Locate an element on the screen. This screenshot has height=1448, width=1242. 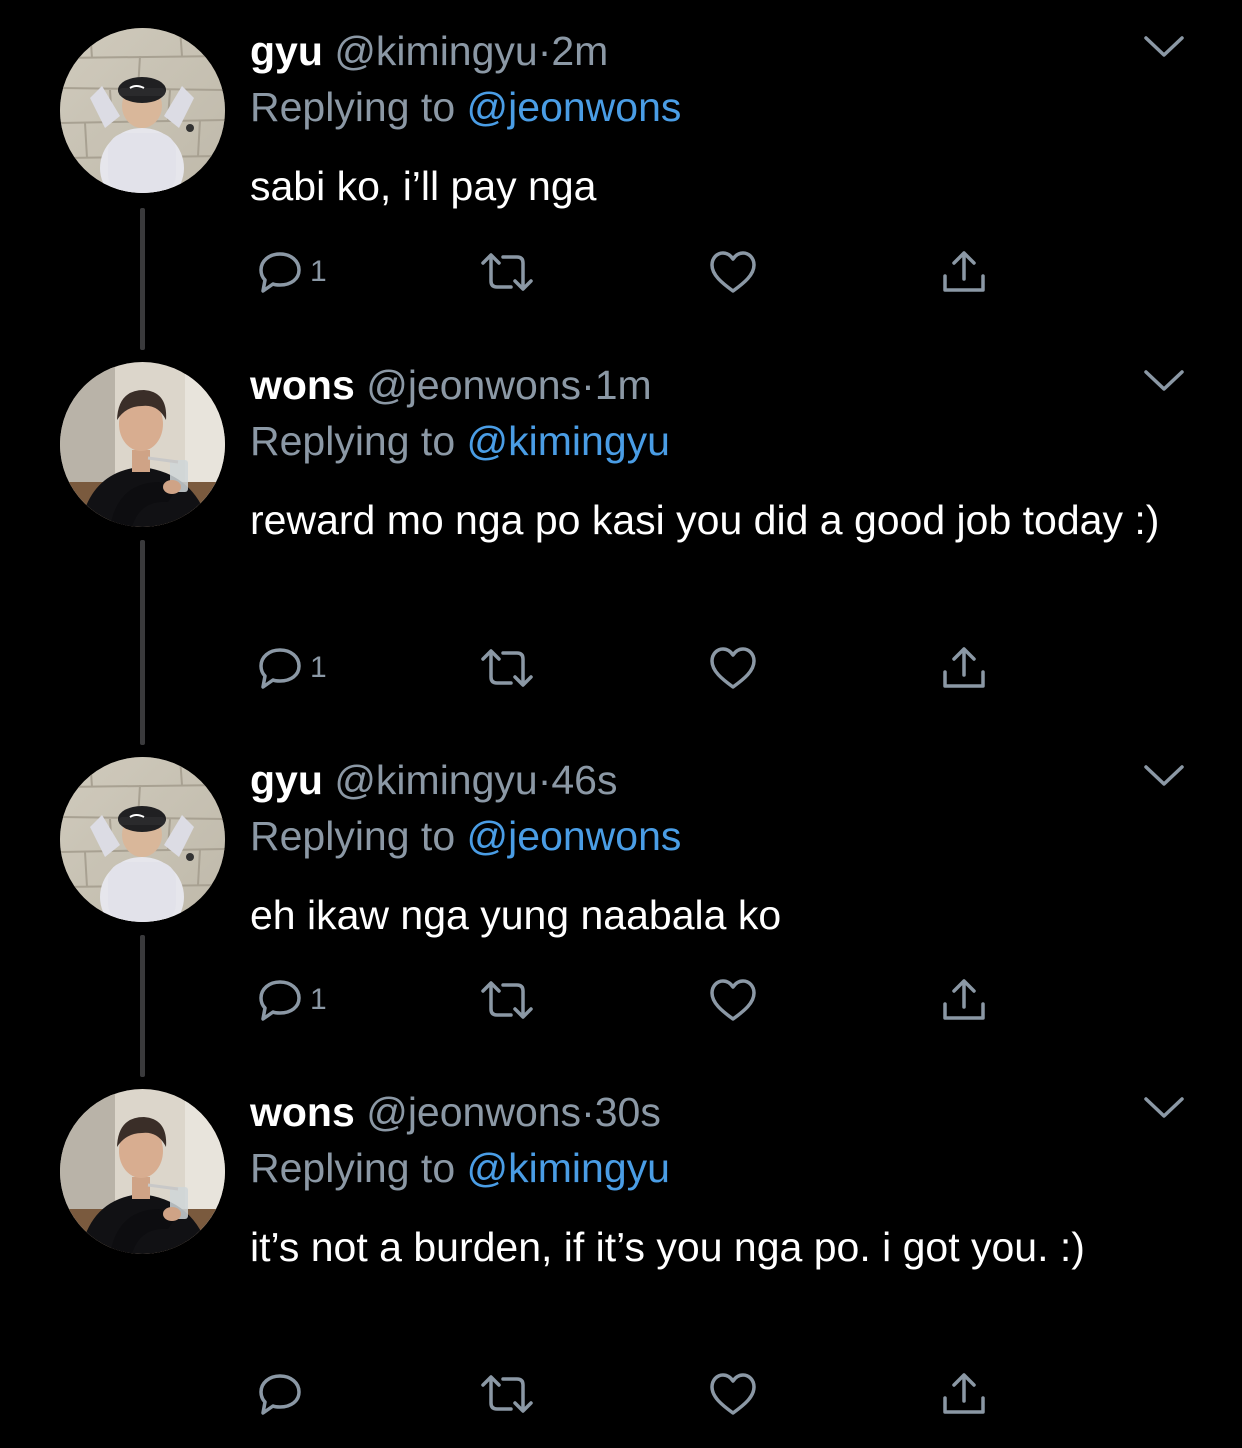
timestamp: 30s is located at coordinates (628, 1112).